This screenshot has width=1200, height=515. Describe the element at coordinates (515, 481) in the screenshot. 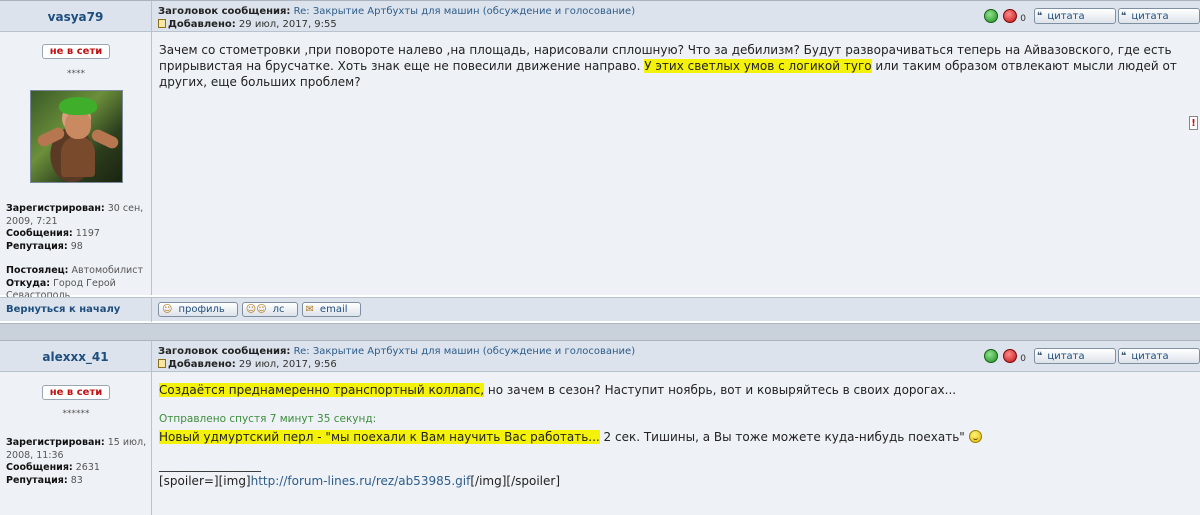

I see `signature-text-2: [/img][/spoiler]` at that location.